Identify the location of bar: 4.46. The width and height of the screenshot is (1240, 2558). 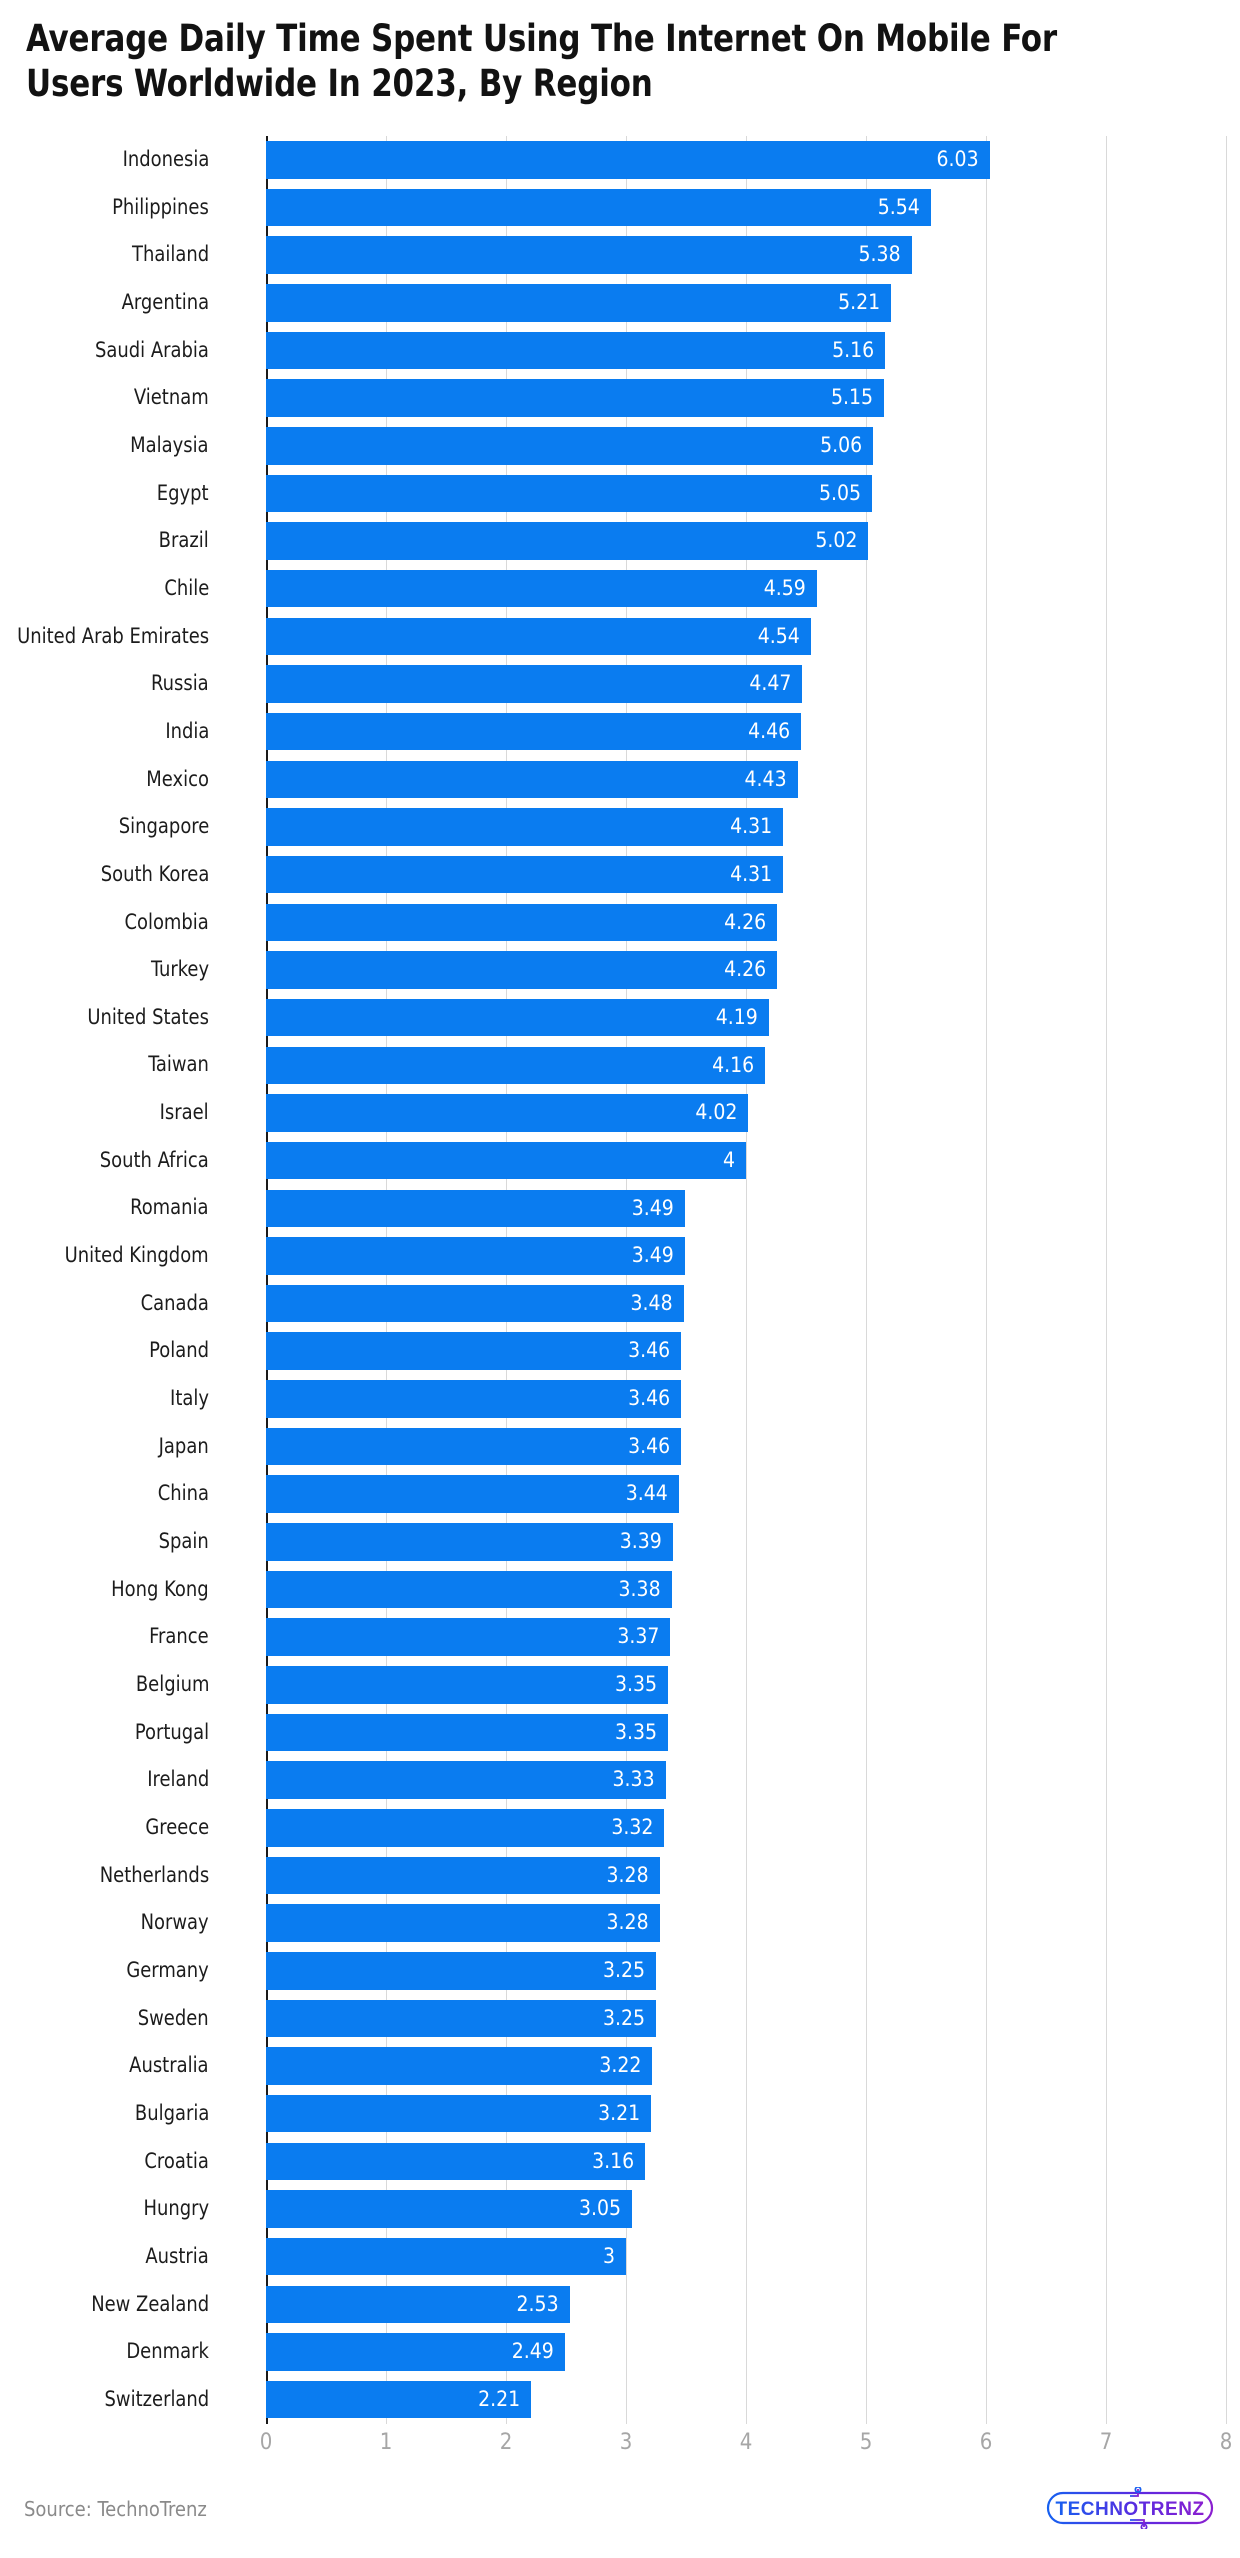
(534, 731).